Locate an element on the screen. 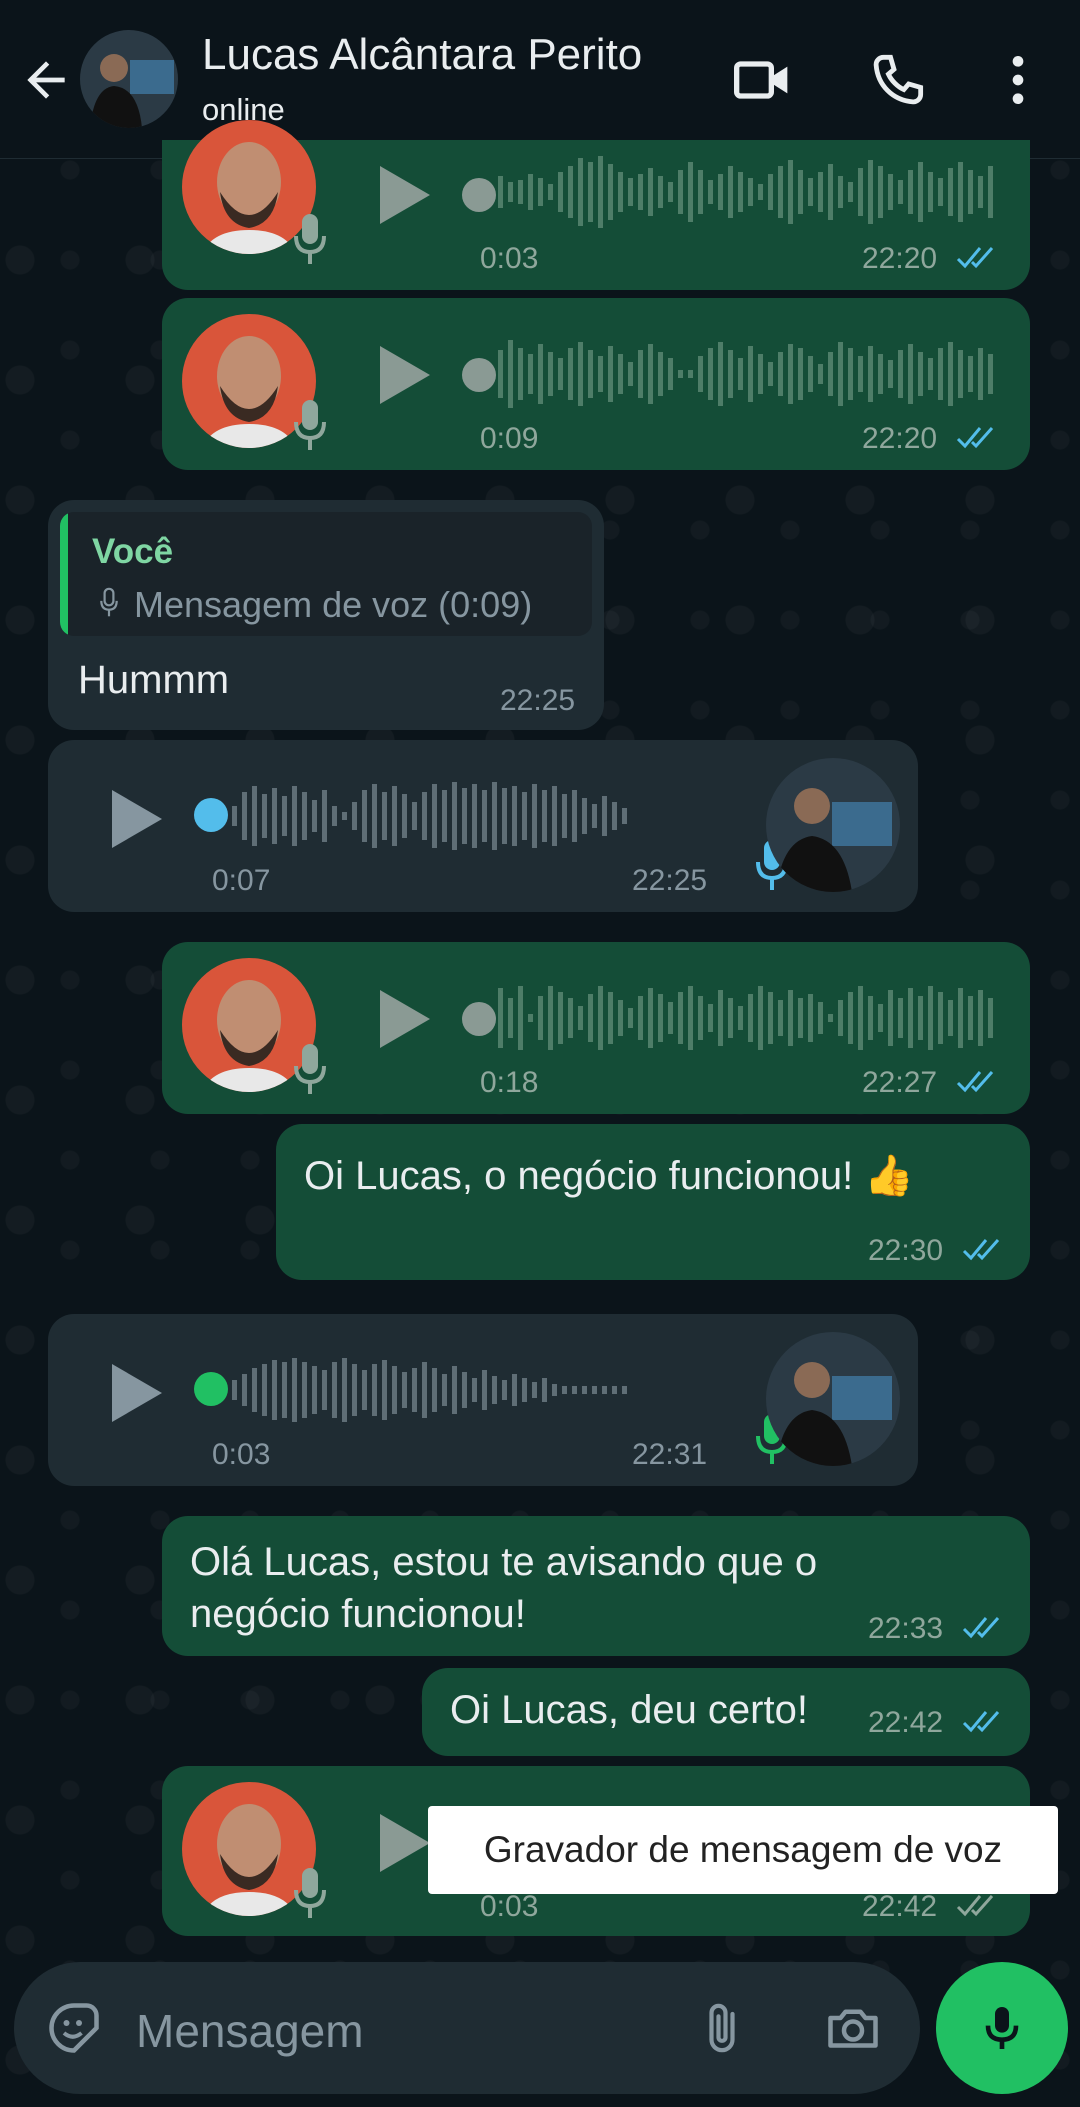 The image size is (1080, 2107). more-vert-icon is located at coordinates (1018, 80).